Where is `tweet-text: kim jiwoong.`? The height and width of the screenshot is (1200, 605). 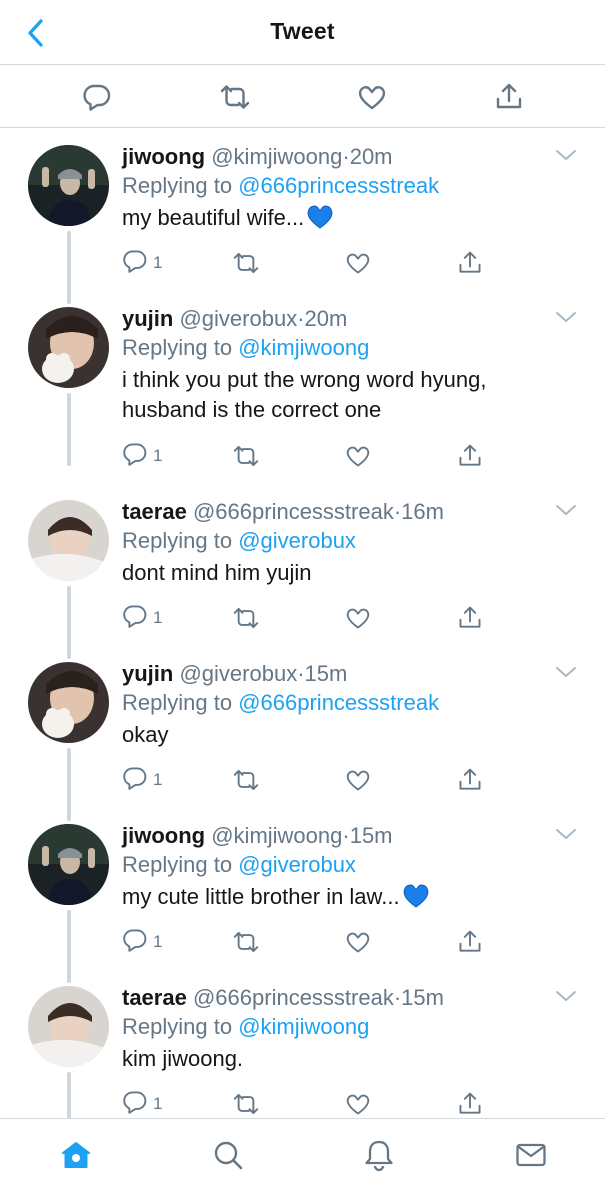
tweet-text: kim jiwoong. is located at coordinates (183, 1058).